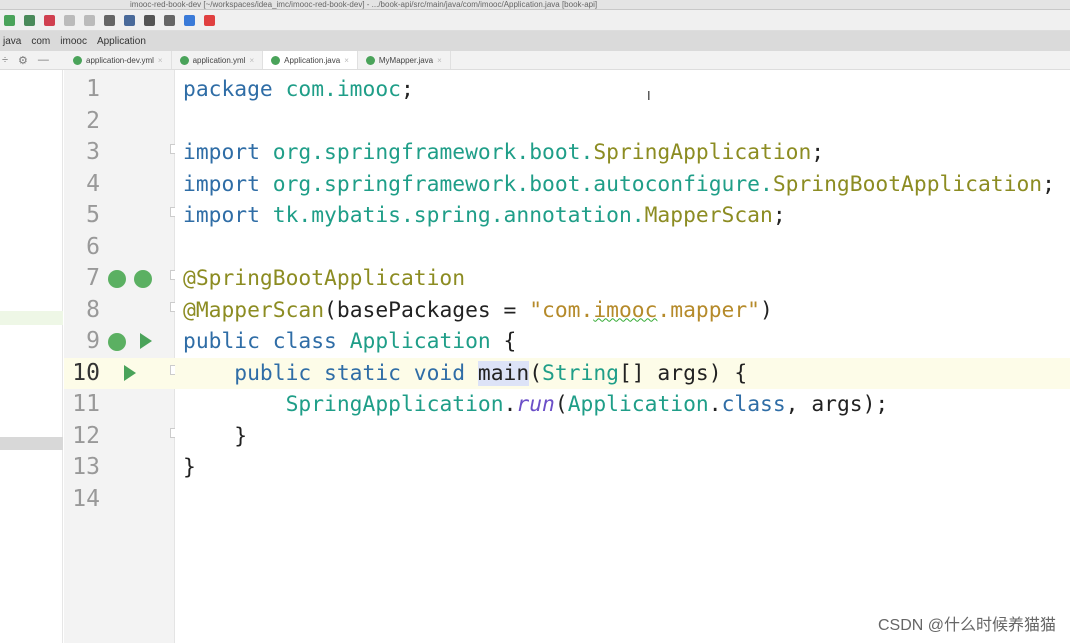 The width and height of the screenshot is (1070, 643). I want to click on code-token: SpringBootApplication, so click(907, 184).